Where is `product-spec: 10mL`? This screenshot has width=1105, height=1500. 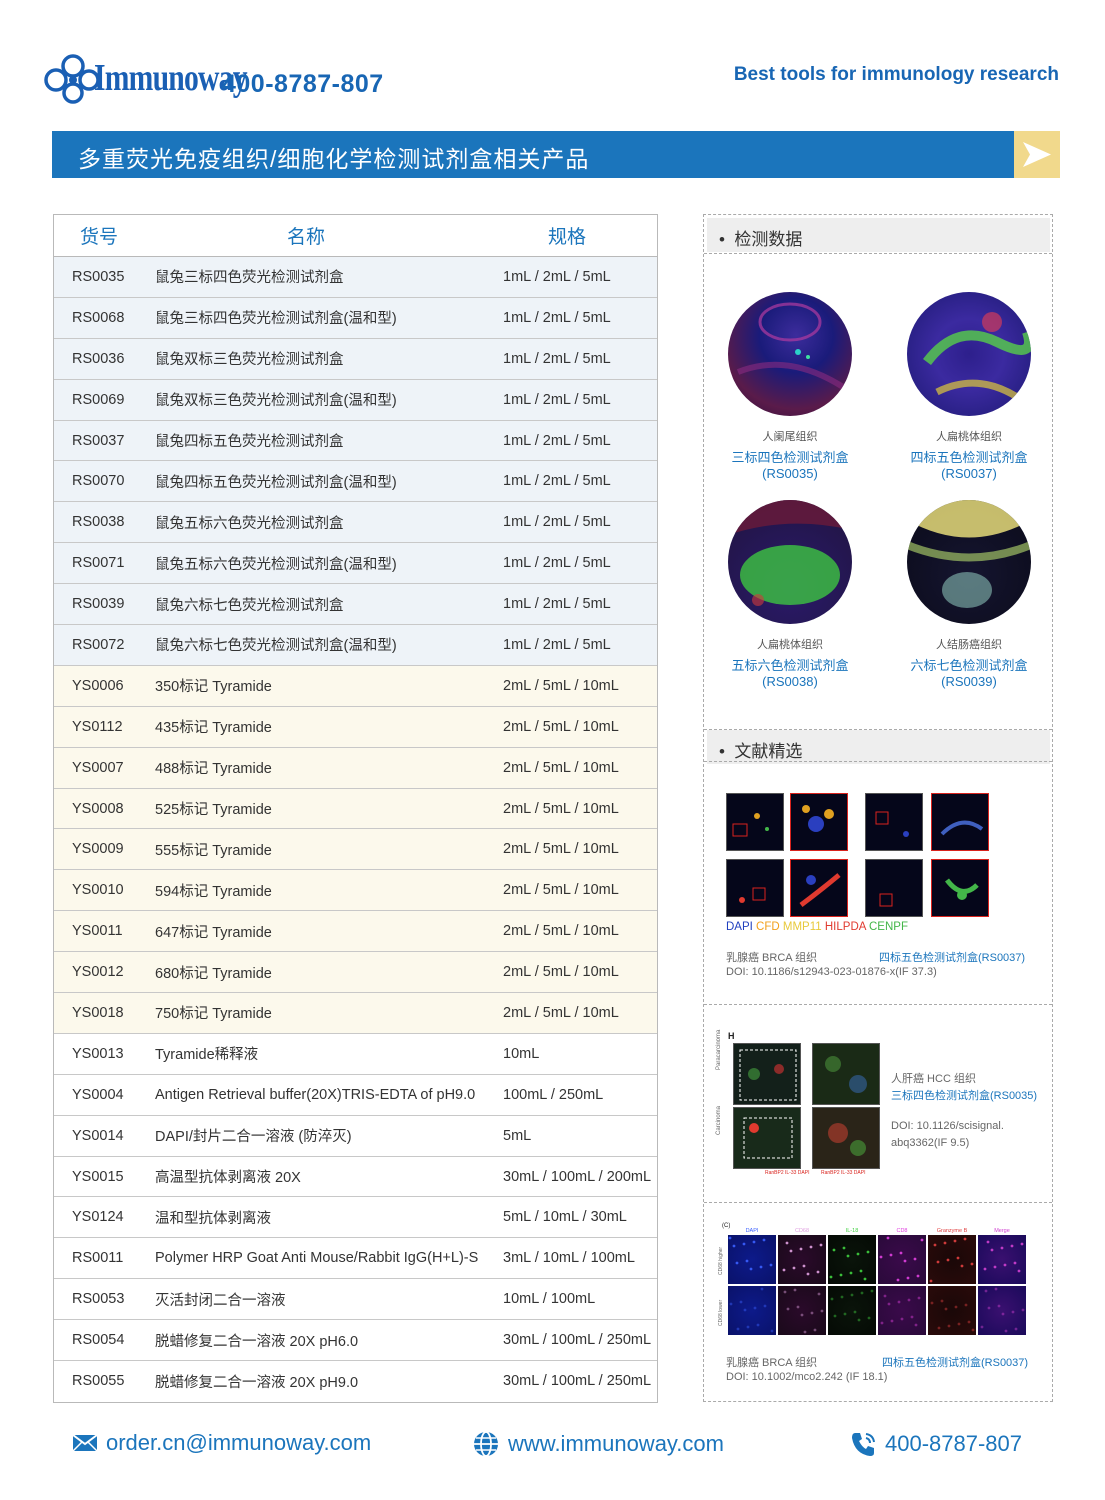
product-spec: 10mL is located at coordinates (521, 1053).